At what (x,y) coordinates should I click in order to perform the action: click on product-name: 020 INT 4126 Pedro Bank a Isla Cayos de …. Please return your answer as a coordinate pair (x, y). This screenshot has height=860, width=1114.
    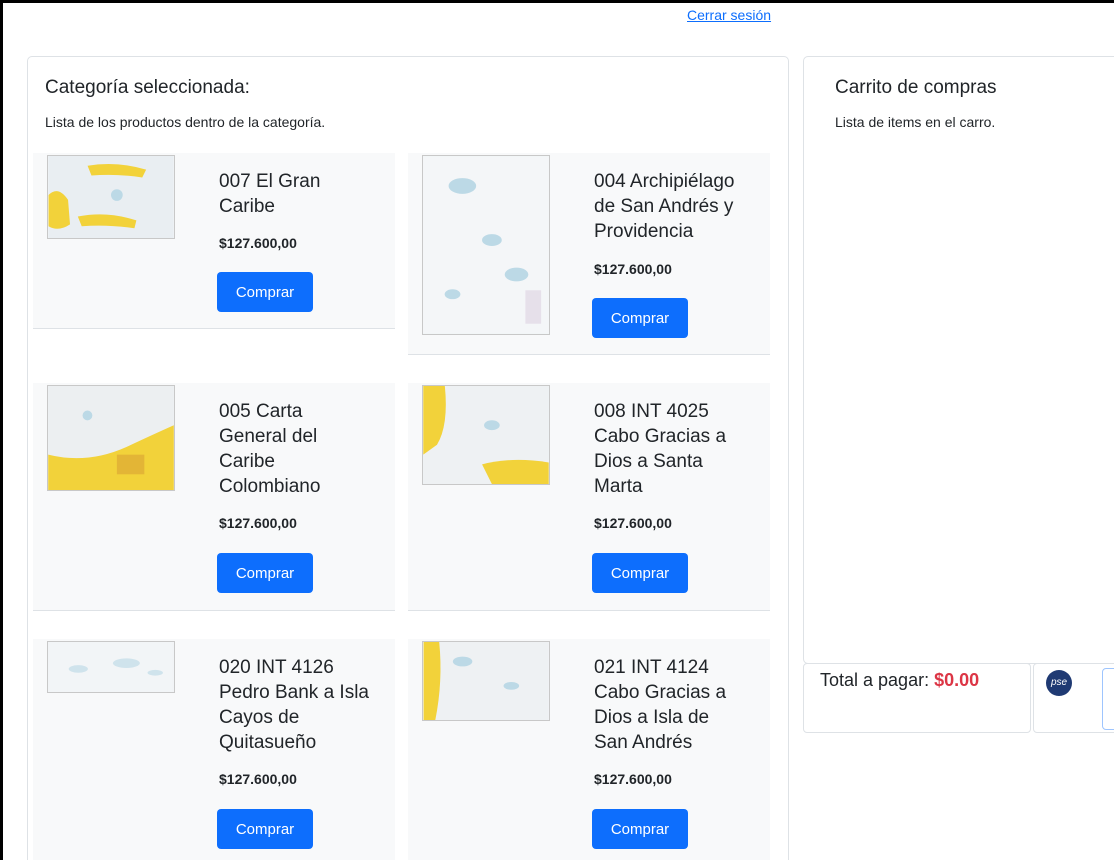
    Looking at the image, I should click on (294, 705).